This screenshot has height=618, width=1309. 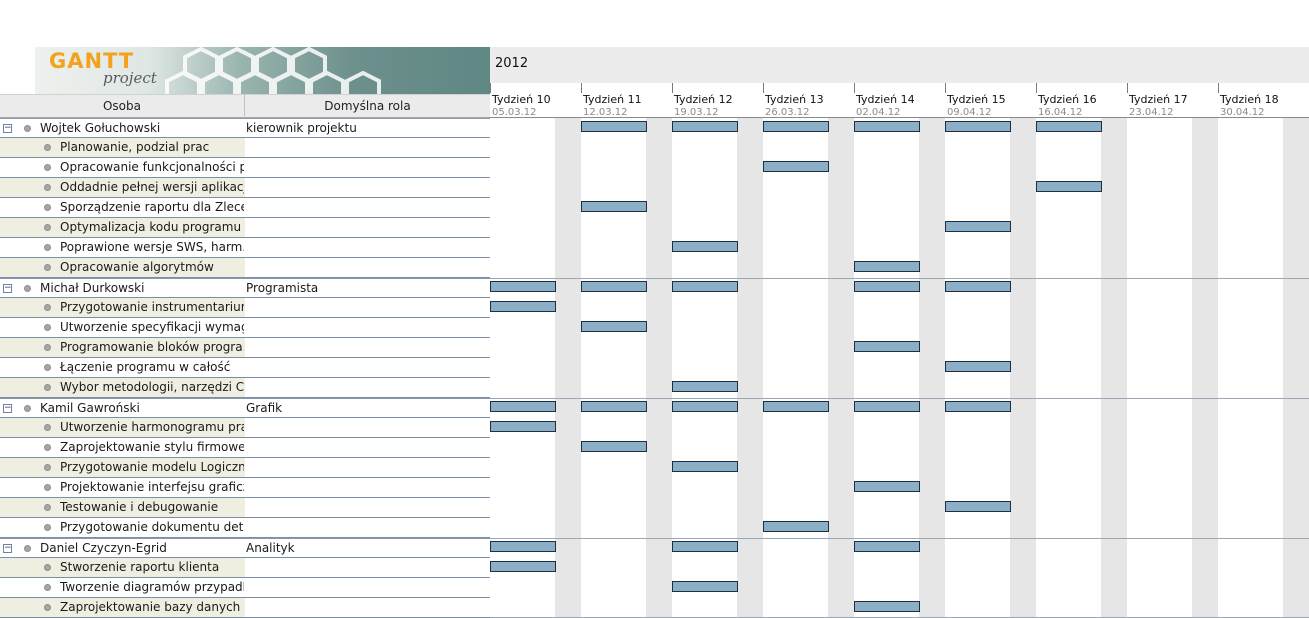 I want to click on week-label: Tydzień 11, so click(x=612, y=99).